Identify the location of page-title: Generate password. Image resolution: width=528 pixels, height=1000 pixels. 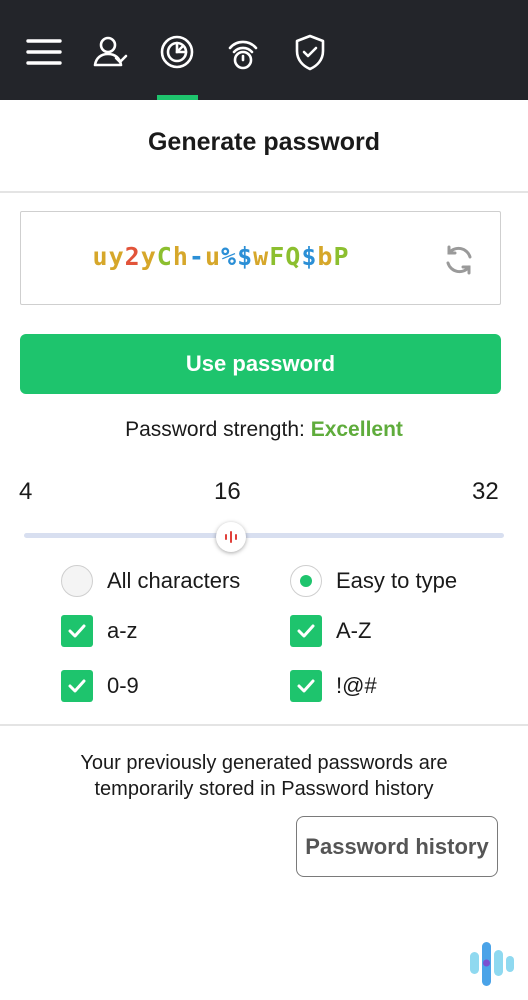
(264, 142).